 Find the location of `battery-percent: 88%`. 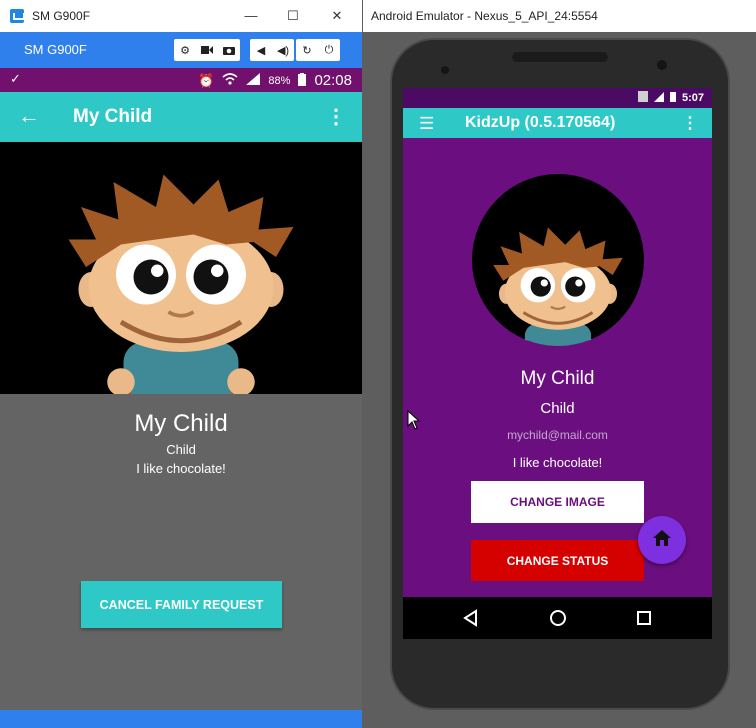

battery-percent: 88% is located at coordinates (279, 80).